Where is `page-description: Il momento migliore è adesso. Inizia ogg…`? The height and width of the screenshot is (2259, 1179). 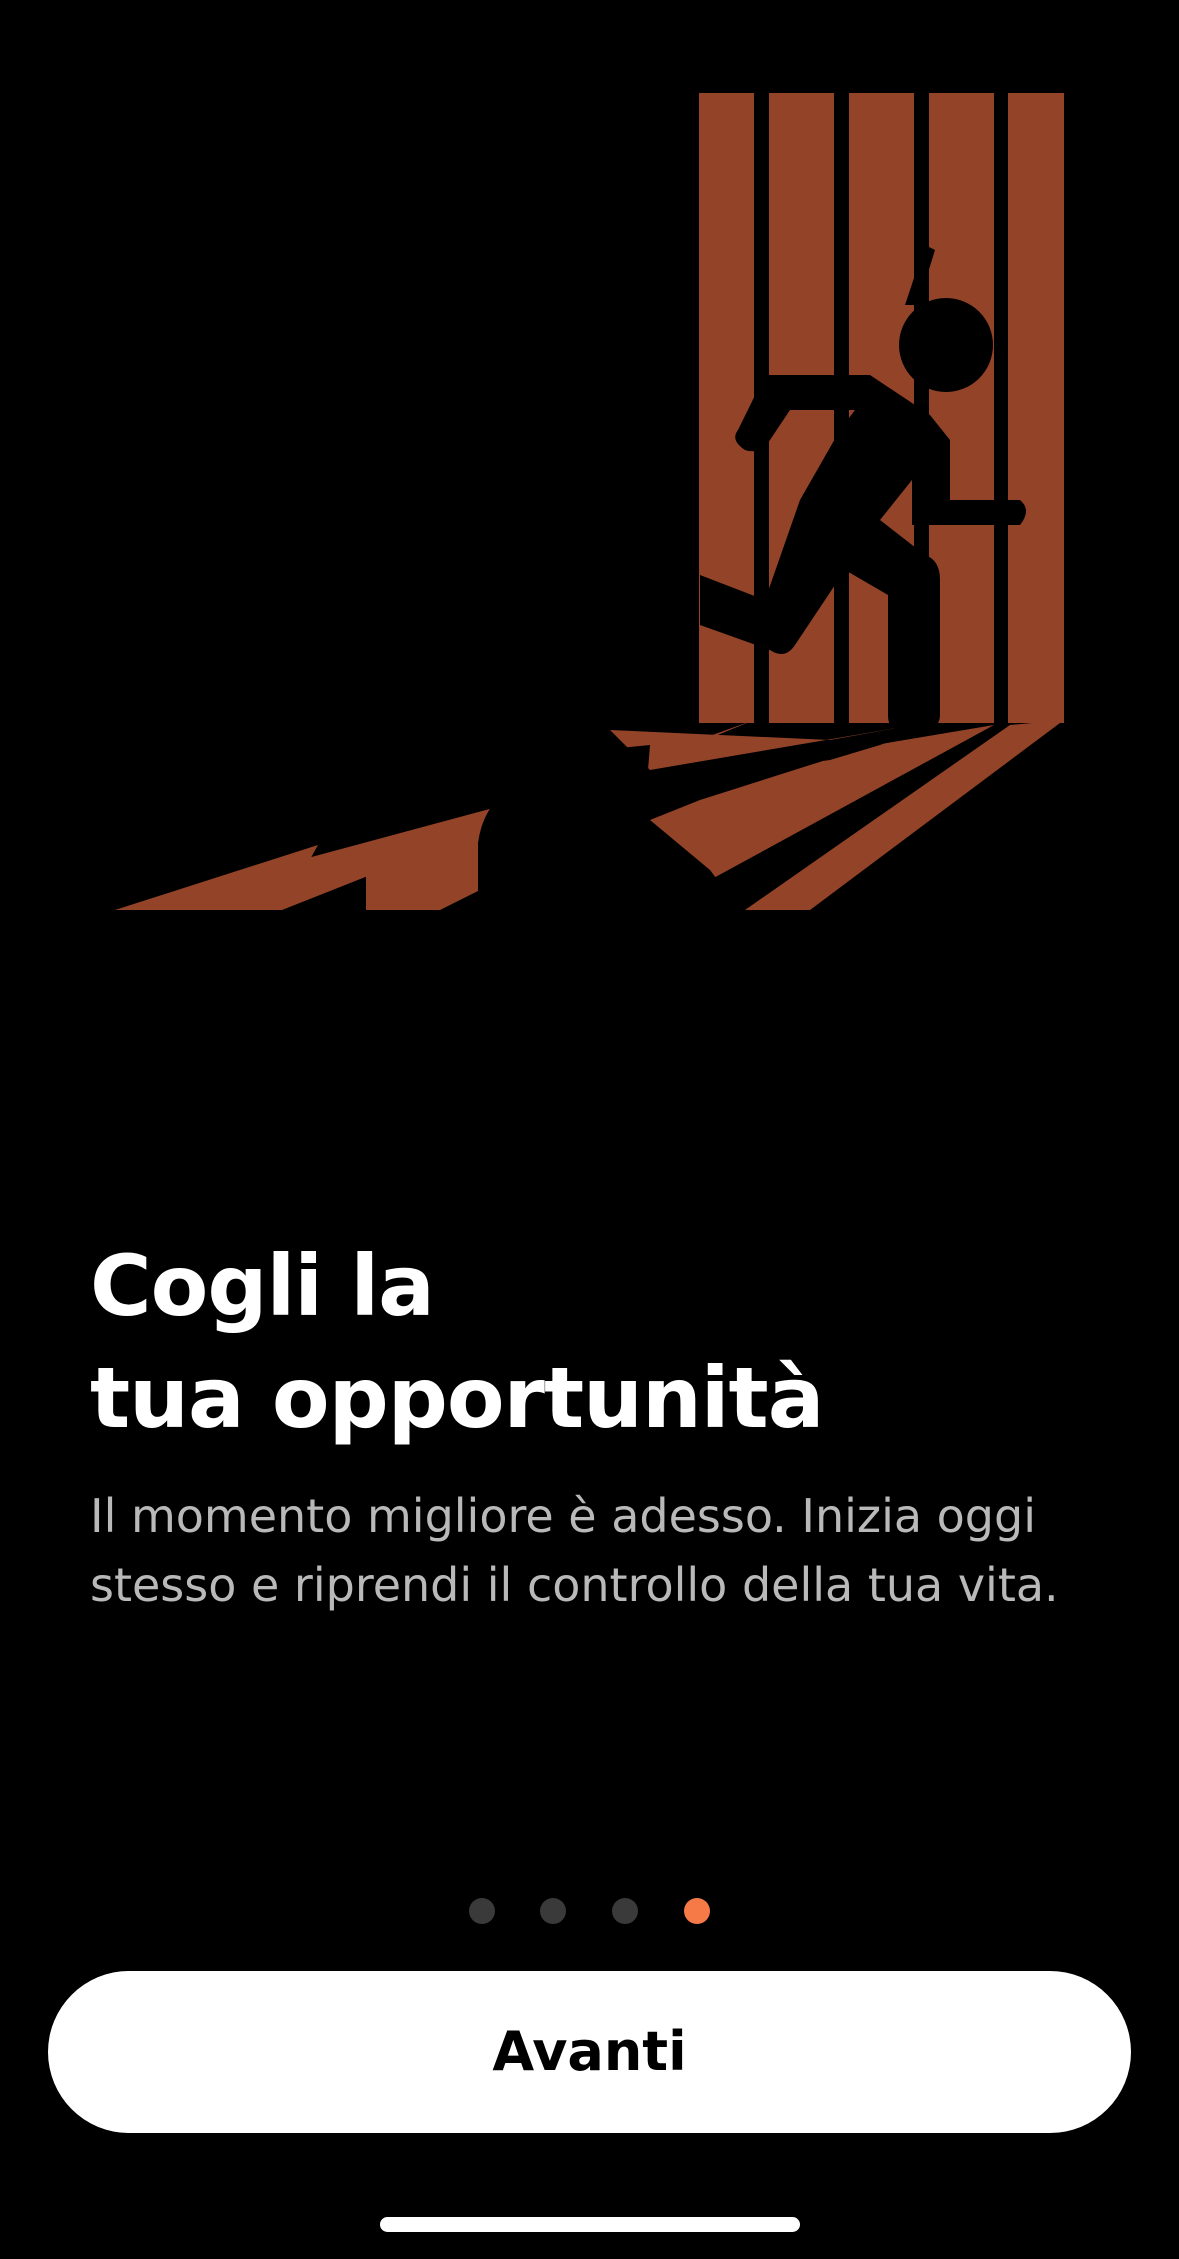
page-description: Il momento migliore è adesso. Inizia ogg… is located at coordinates (574, 1550).